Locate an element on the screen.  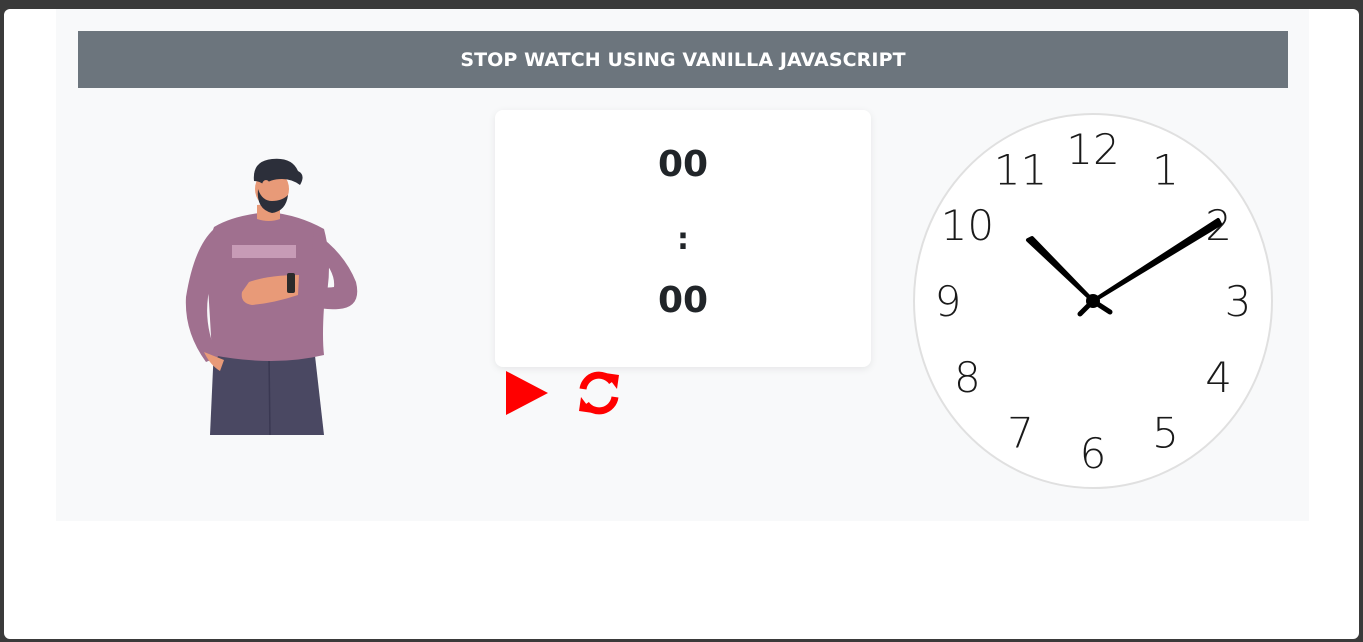
clock-numeral: 3 is located at coordinates (1238, 301).